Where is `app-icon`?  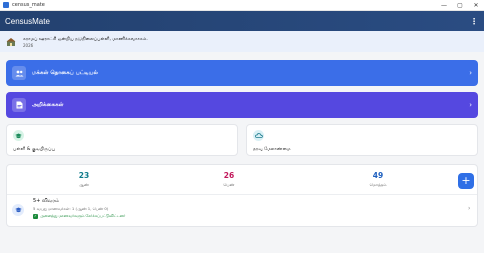 app-icon is located at coordinates (6, 5).